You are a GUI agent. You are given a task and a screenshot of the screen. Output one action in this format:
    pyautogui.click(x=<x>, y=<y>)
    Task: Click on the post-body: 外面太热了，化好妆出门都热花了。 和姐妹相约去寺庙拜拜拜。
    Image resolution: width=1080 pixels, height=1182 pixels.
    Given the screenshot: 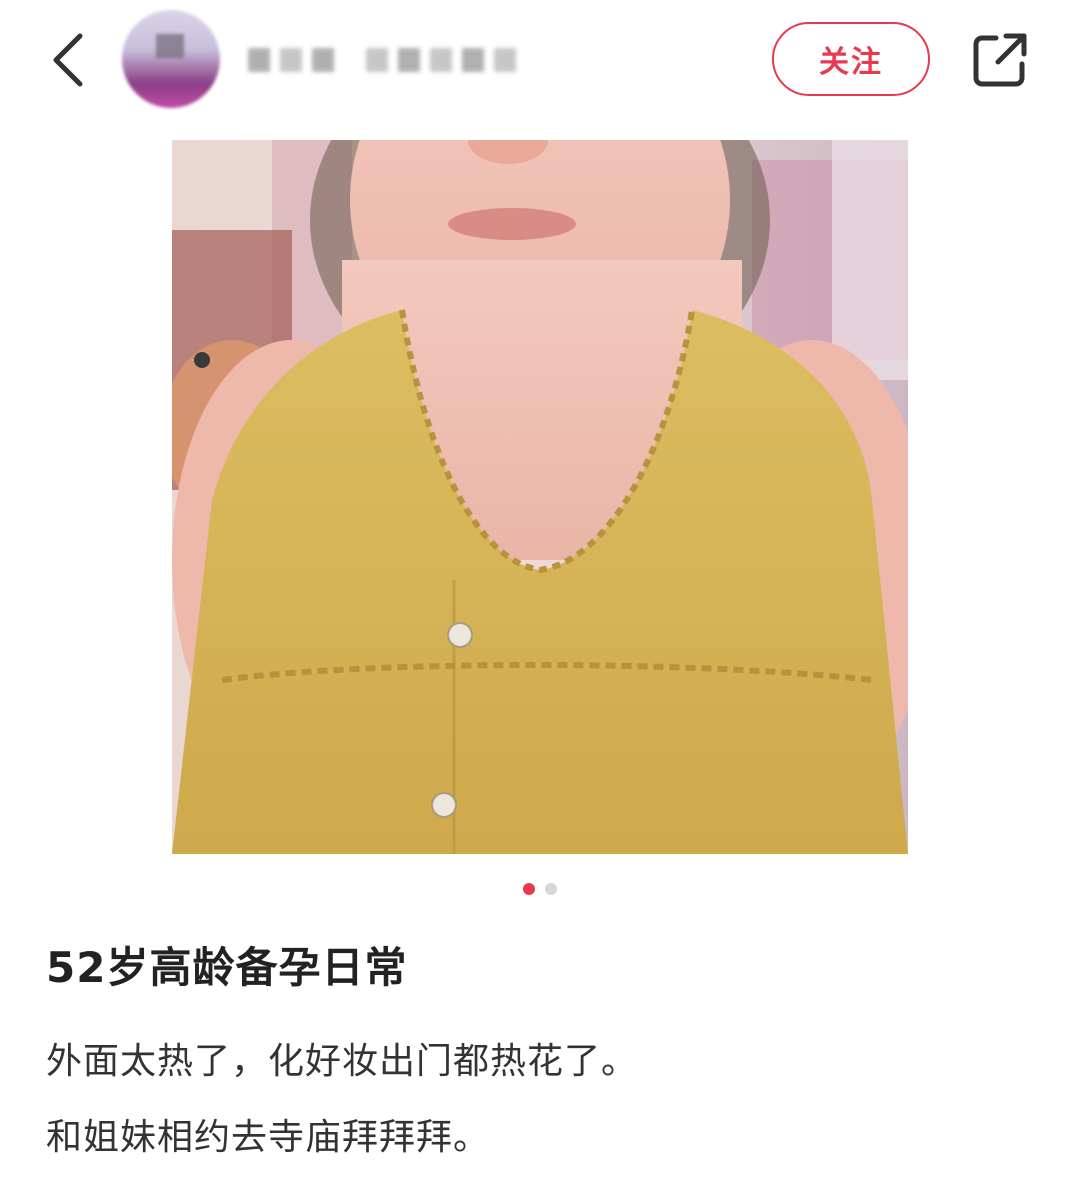 What is the action you would take?
    pyautogui.click(x=342, y=1100)
    